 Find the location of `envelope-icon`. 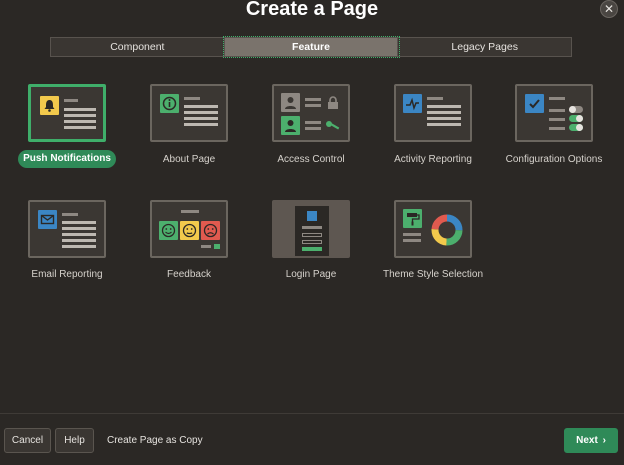

envelope-icon is located at coordinates (47, 219).